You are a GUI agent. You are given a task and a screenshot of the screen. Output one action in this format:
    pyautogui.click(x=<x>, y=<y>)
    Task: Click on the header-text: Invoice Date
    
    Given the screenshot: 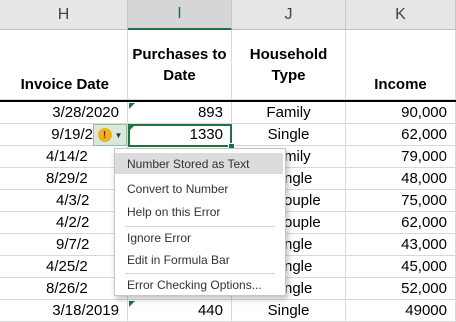 What is the action you would take?
    pyautogui.click(x=64, y=84)
    